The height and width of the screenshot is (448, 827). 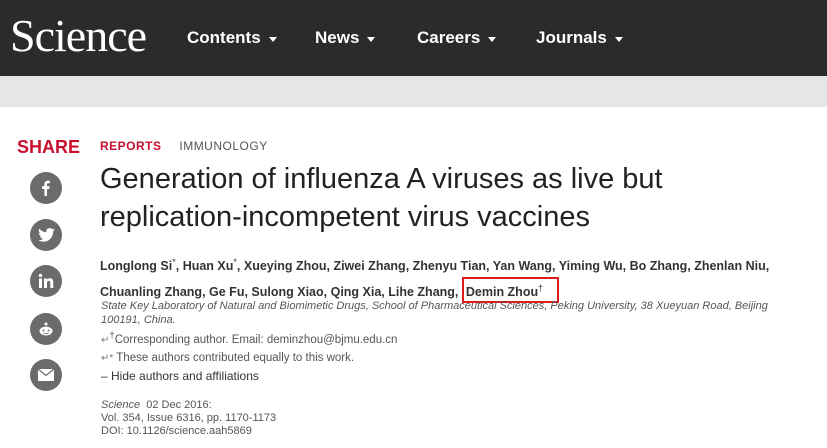 I want to click on share-reddit-button, so click(x=46, y=329).